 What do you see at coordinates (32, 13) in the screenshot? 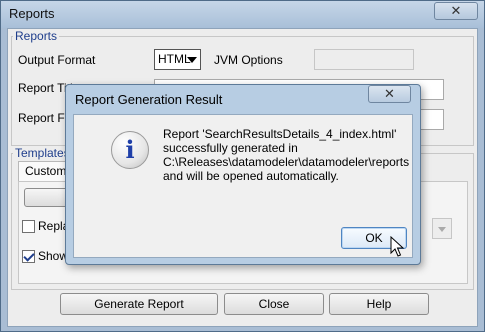
I see `window-title: Reports` at bounding box center [32, 13].